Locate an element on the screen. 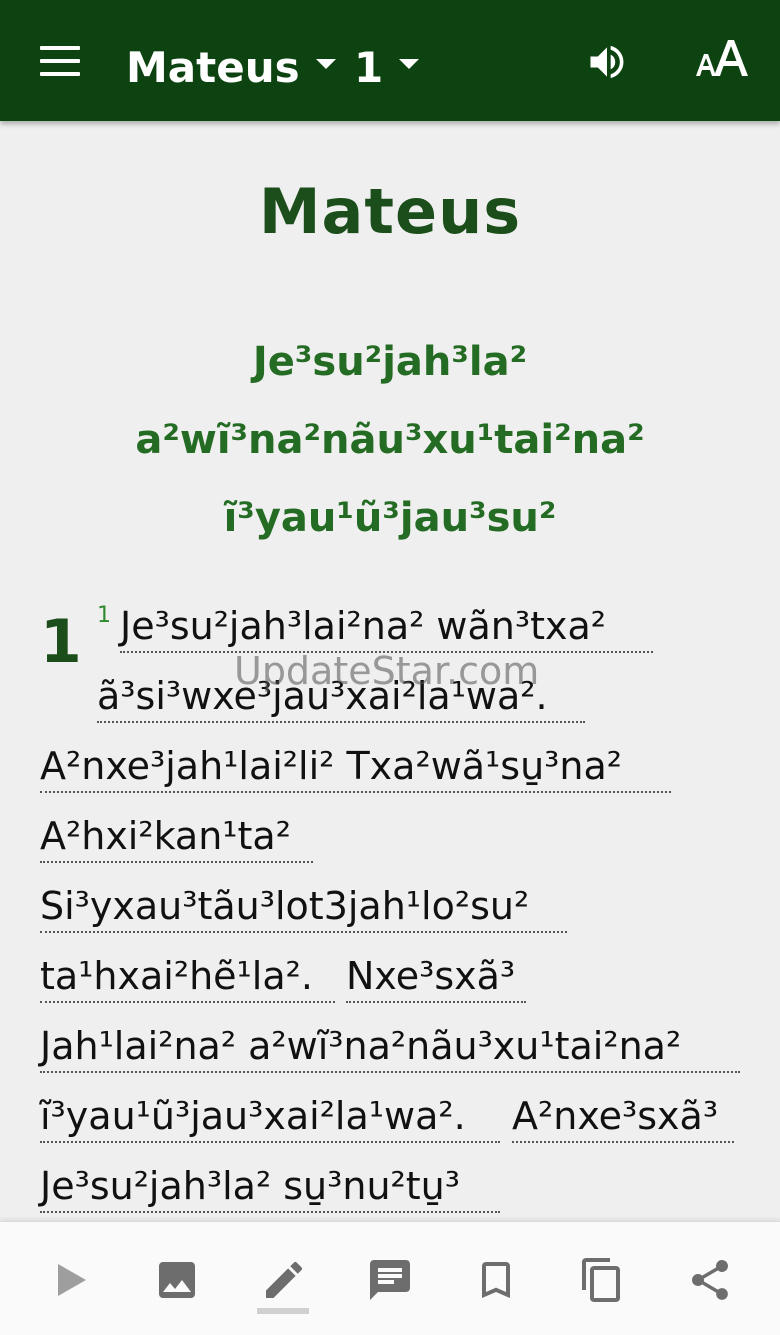  play-icon is located at coordinates (70, 1280).